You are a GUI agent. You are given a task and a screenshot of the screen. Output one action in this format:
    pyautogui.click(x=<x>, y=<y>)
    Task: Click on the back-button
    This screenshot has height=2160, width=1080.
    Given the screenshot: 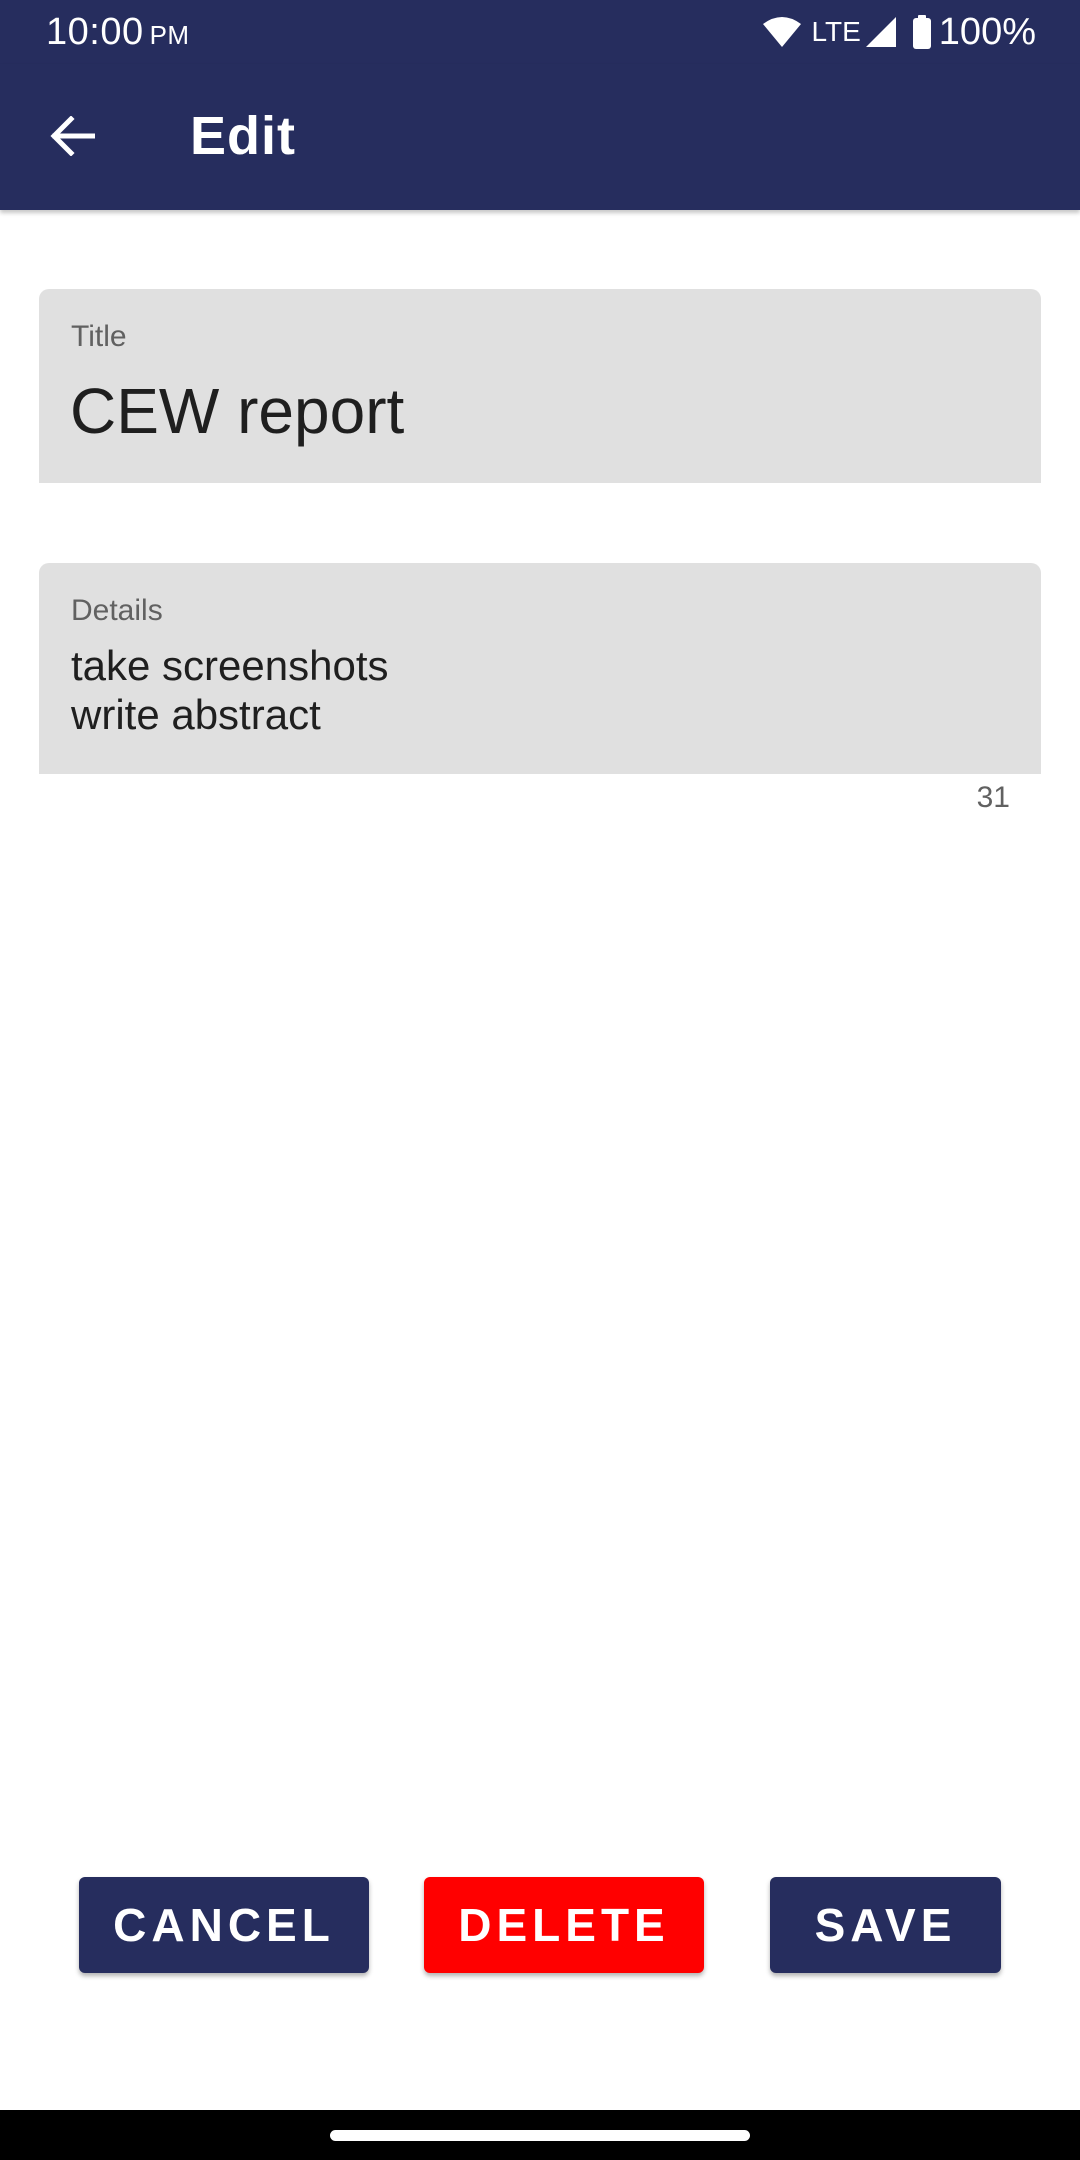 What is the action you would take?
    pyautogui.click(x=72, y=138)
    